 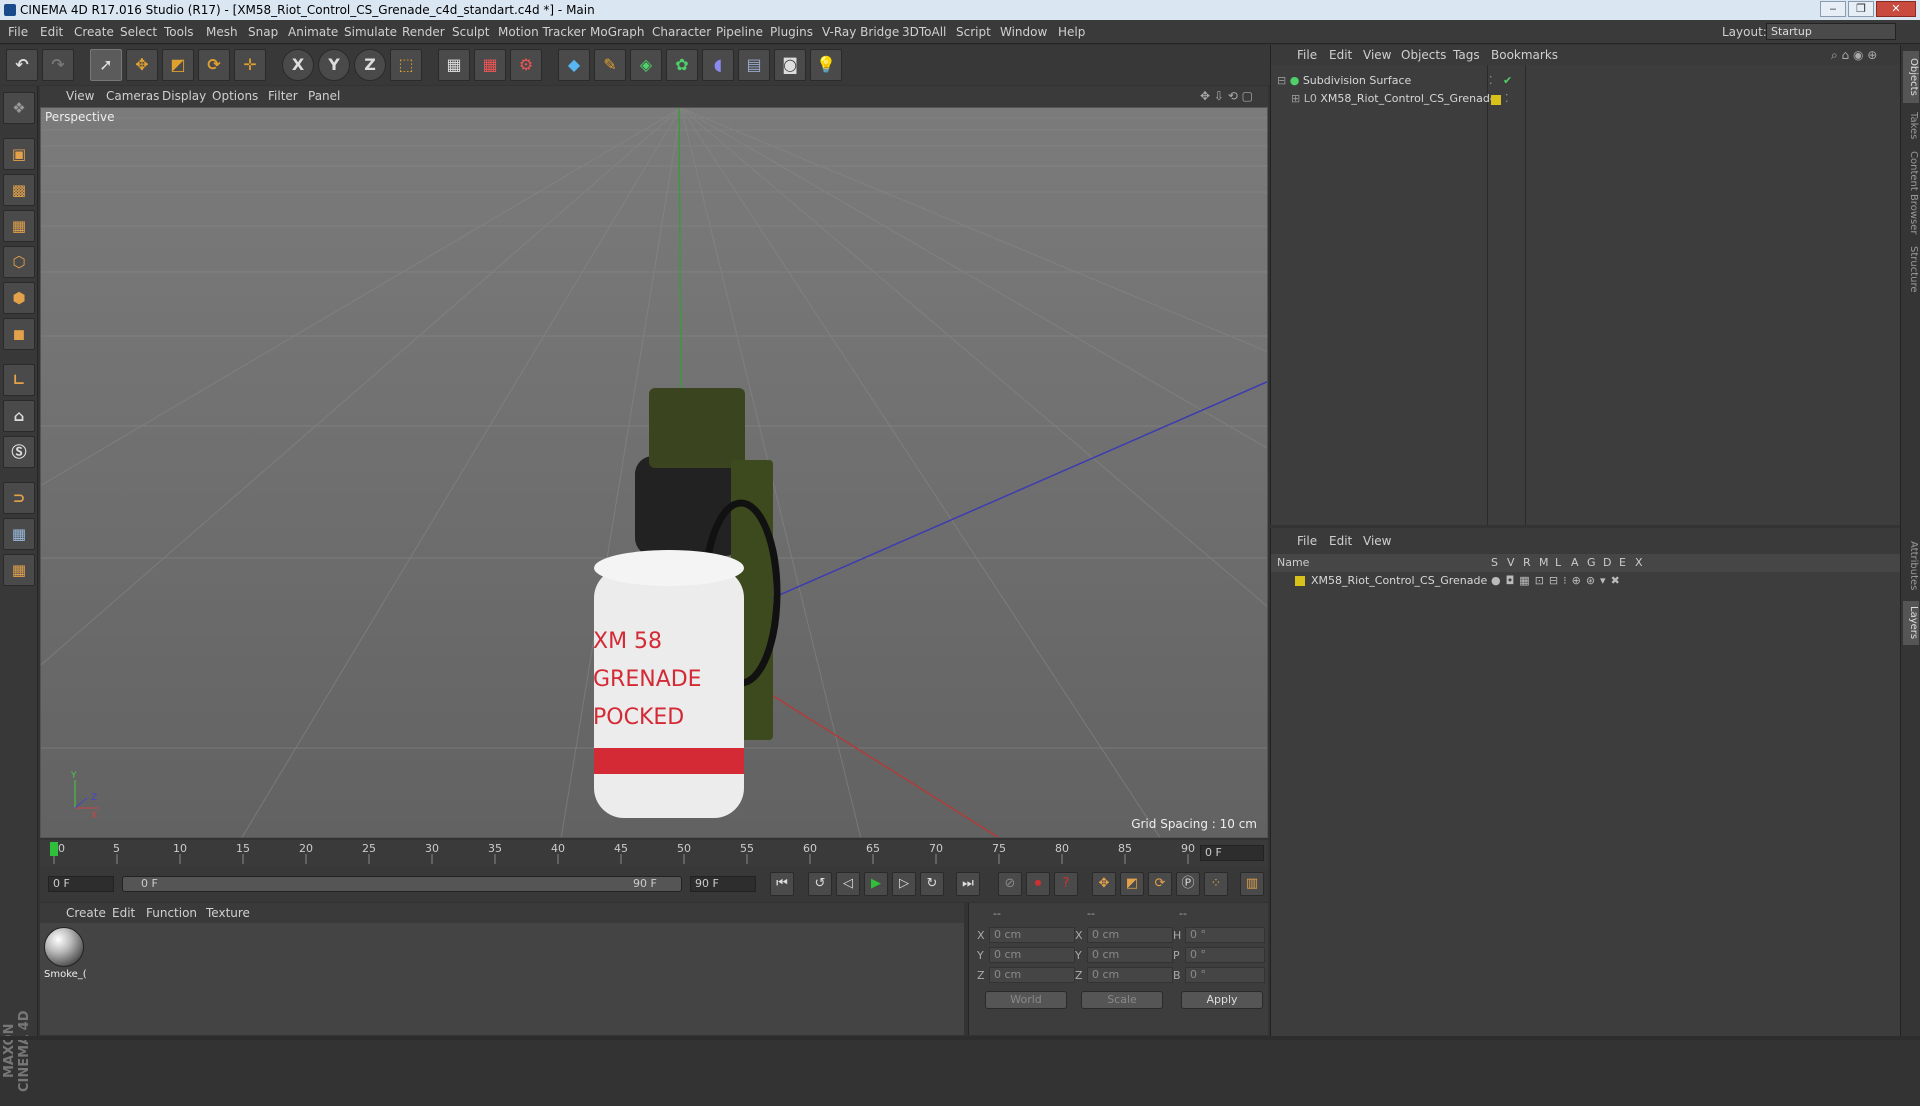 I want to click on world-coord-icon: ⬚, so click(x=406, y=65).